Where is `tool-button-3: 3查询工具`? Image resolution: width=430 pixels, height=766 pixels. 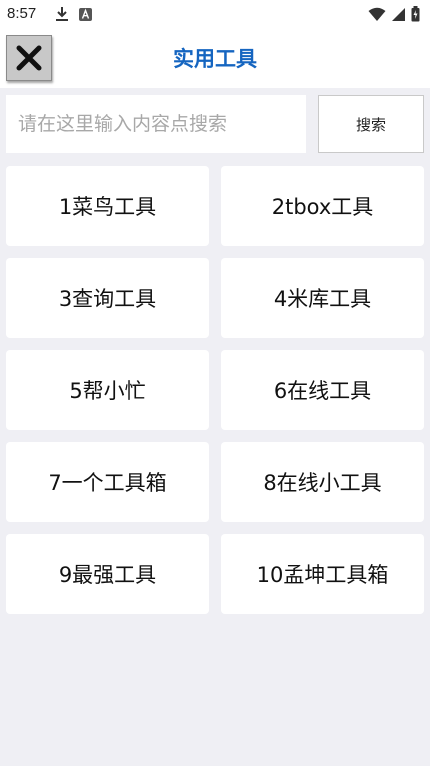
tool-button-3: 3查询工具 is located at coordinates (107, 298).